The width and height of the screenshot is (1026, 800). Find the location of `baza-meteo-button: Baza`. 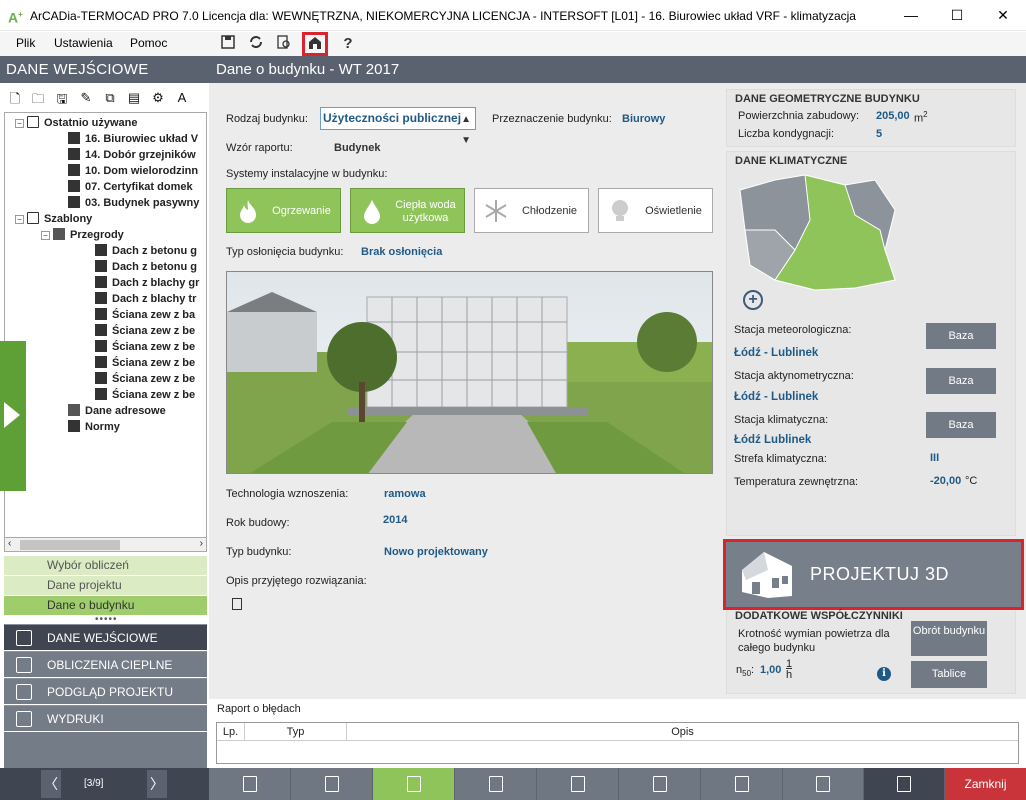

baza-meteo-button: Baza is located at coordinates (961, 336).